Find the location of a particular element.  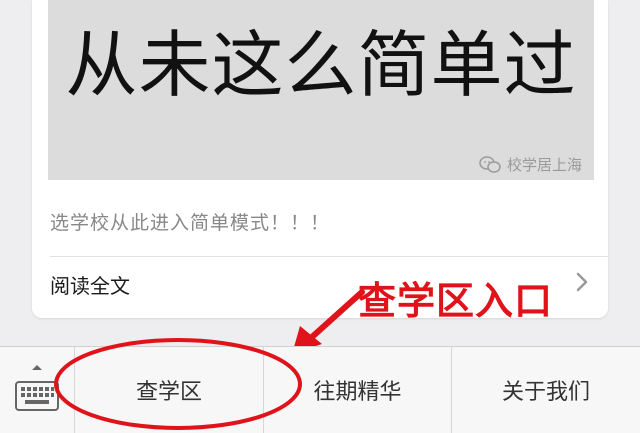

menu-item-about-us: 关于我们 is located at coordinates (546, 390).